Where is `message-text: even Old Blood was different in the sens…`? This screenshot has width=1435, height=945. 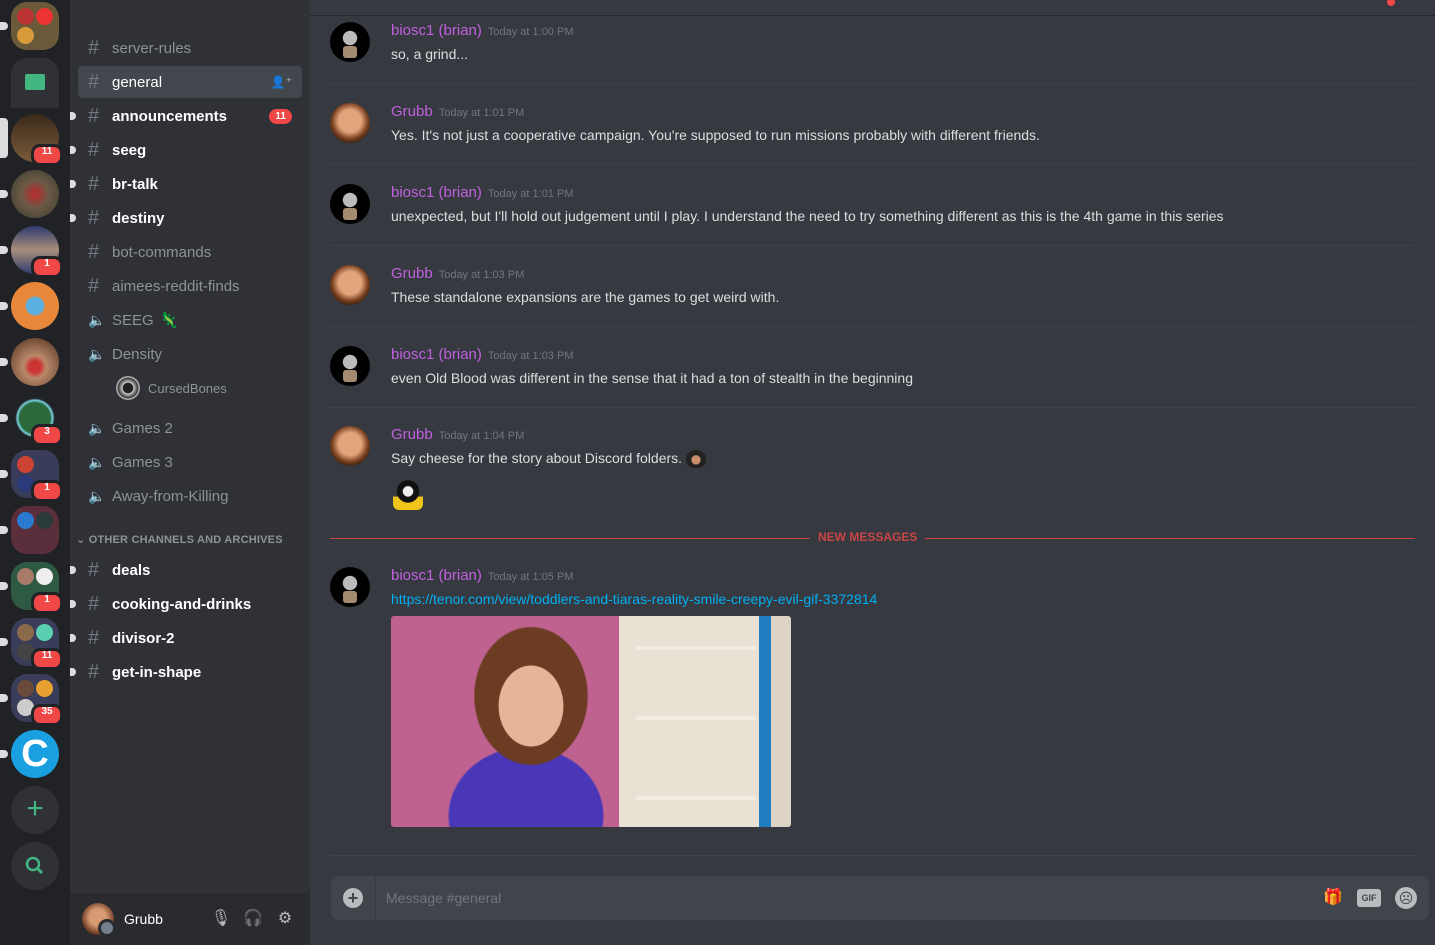
message-text: even Old Blood was different in the sens… is located at coordinates (652, 378).